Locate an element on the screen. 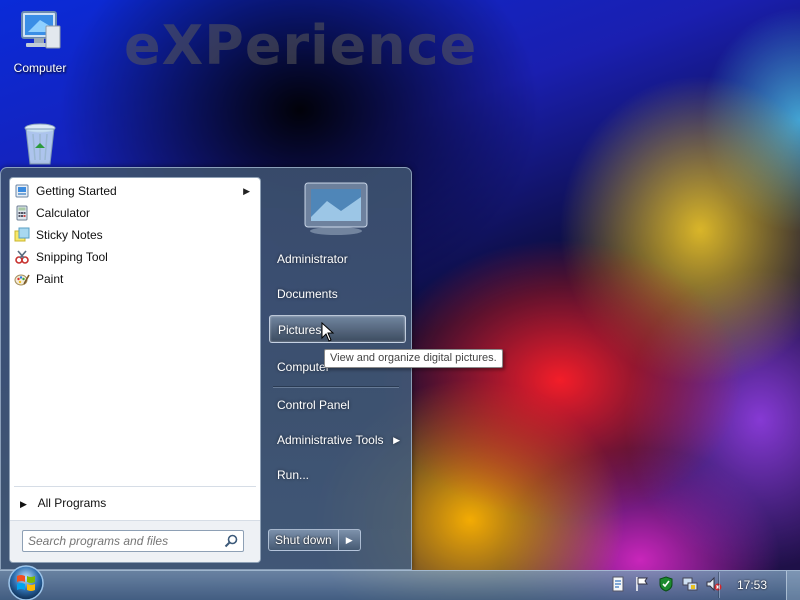 The width and height of the screenshot is (800, 600). program-item-calculator: Calculator is located at coordinates (135, 213).